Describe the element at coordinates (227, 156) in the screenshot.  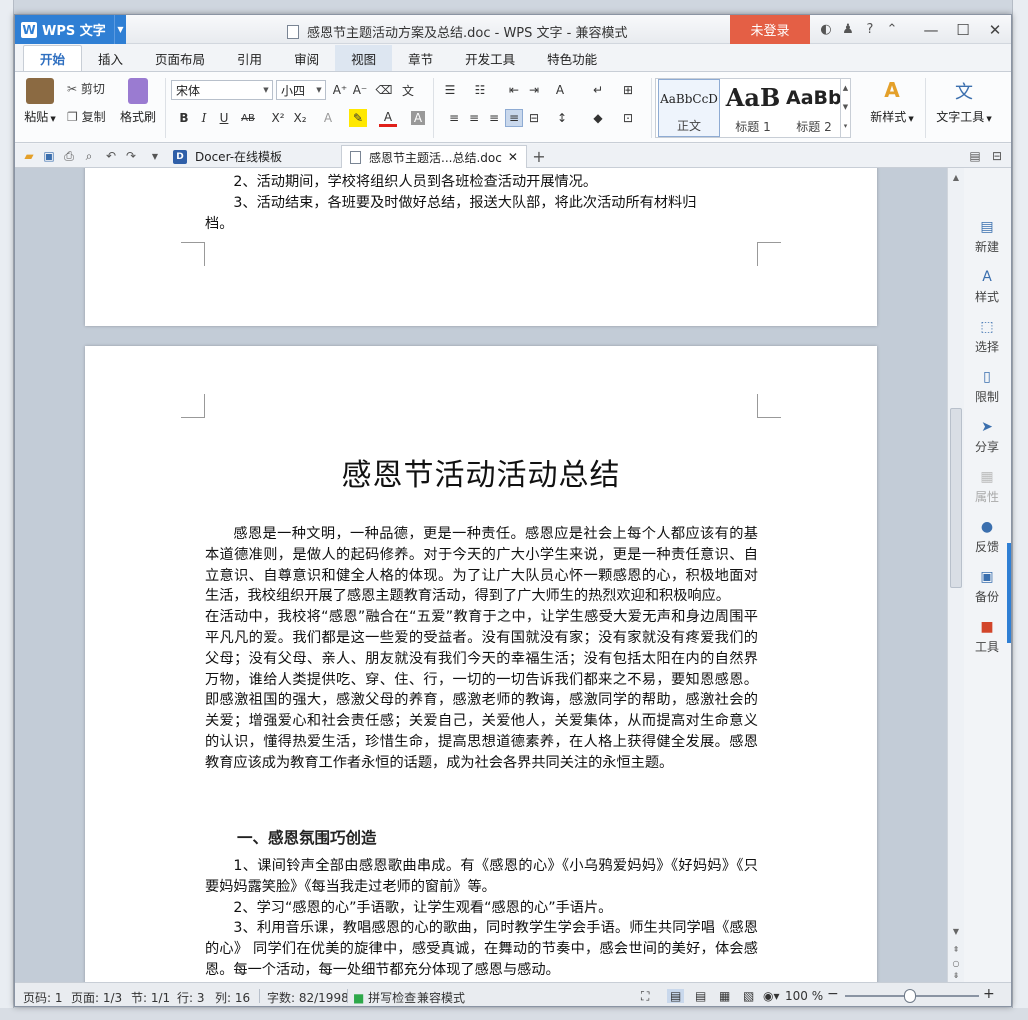
I see `doc-tab-docer: D Docer-在线模板` at that location.